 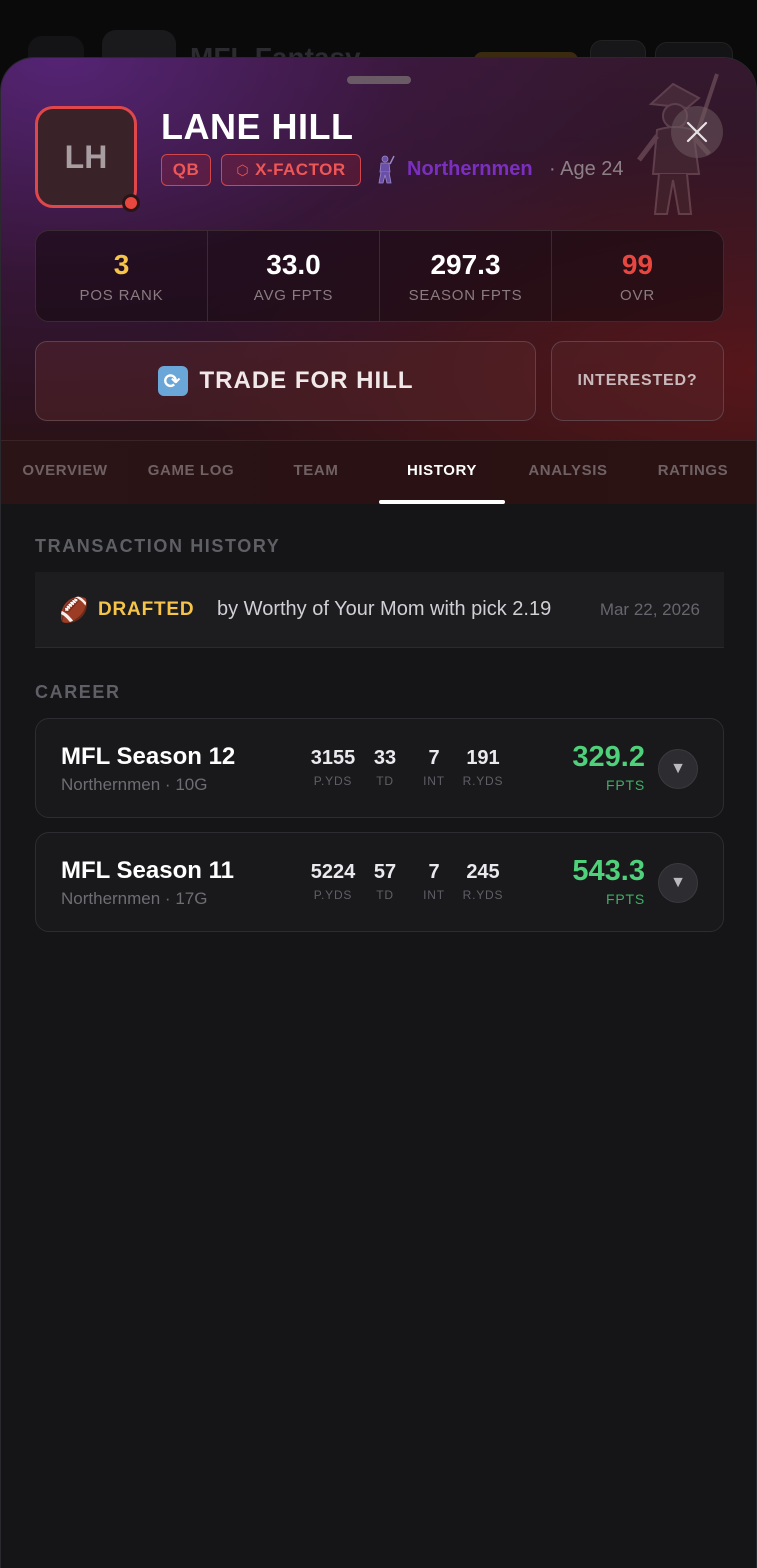 What do you see at coordinates (568, 470) in the screenshot?
I see `tab-analysis: ANALYSIS` at bounding box center [568, 470].